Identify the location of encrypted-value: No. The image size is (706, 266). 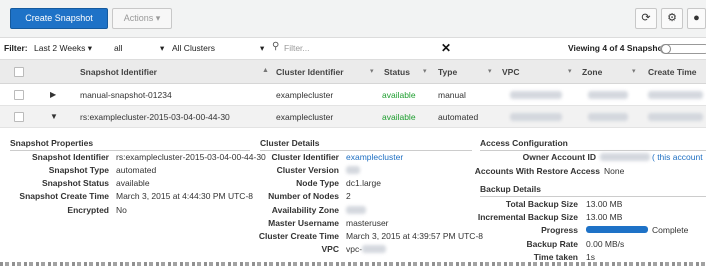
(121, 210).